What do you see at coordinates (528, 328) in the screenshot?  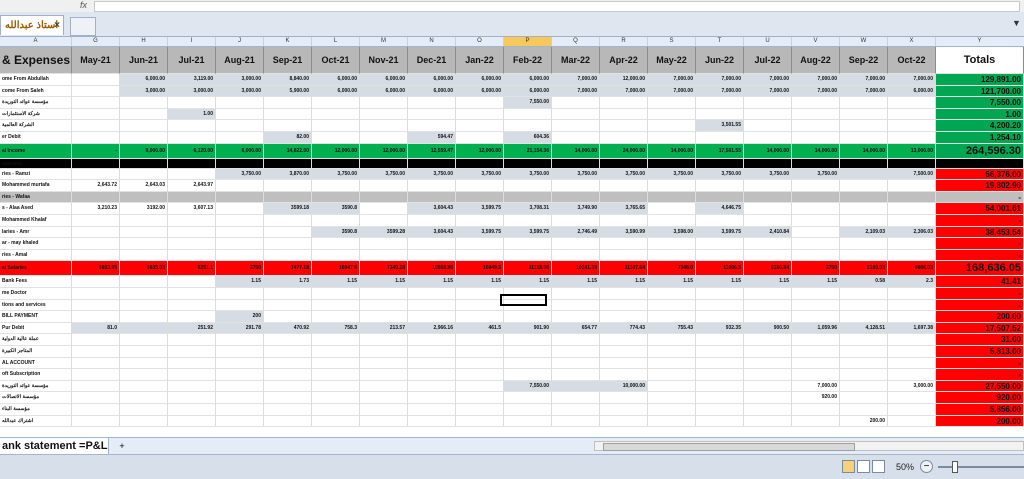 I see `cell: 901.90` at bounding box center [528, 328].